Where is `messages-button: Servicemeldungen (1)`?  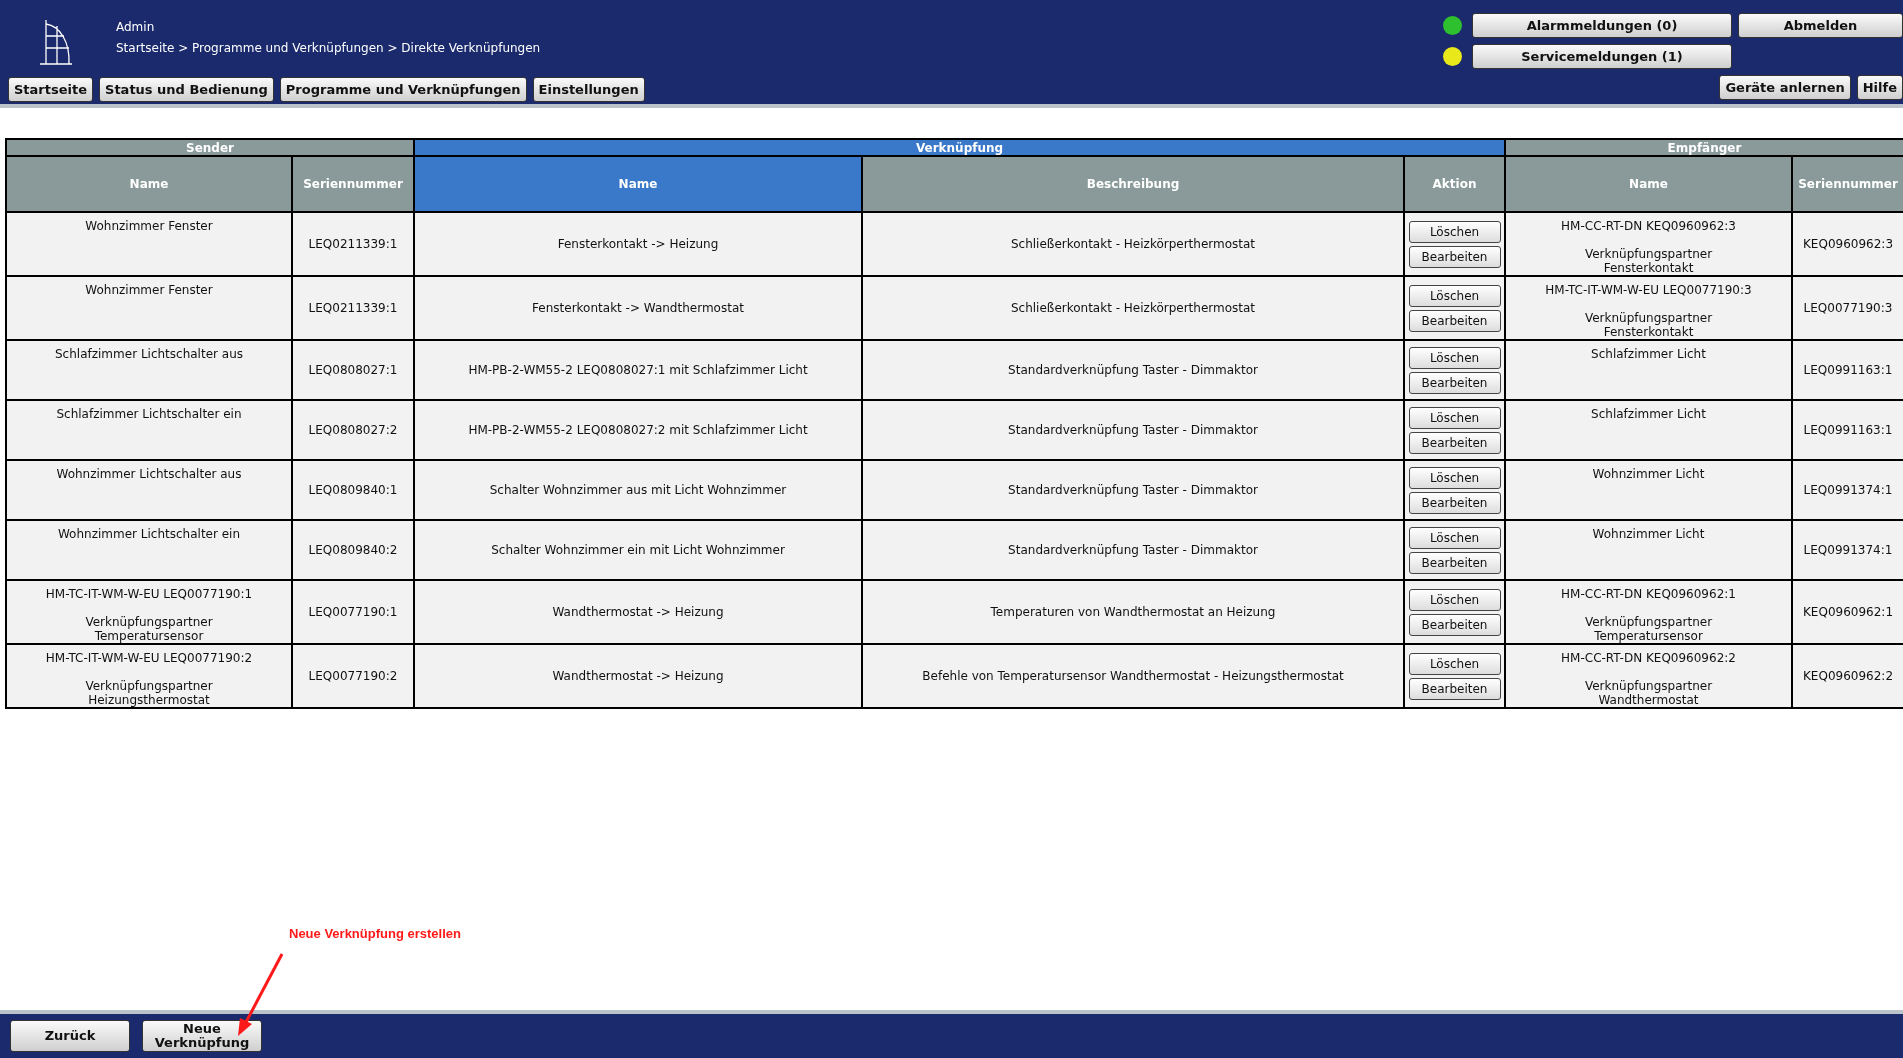
messages-button: Servicemeldungen (1) is located at coordinates (1602, 56).